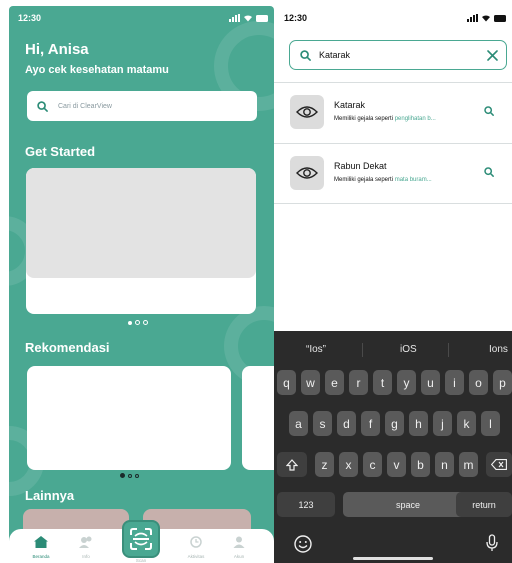 This screenshot has height=563, width=512. Describe the element at coordinates (406, 382) in the screenshot. I see `key: y` at that location.